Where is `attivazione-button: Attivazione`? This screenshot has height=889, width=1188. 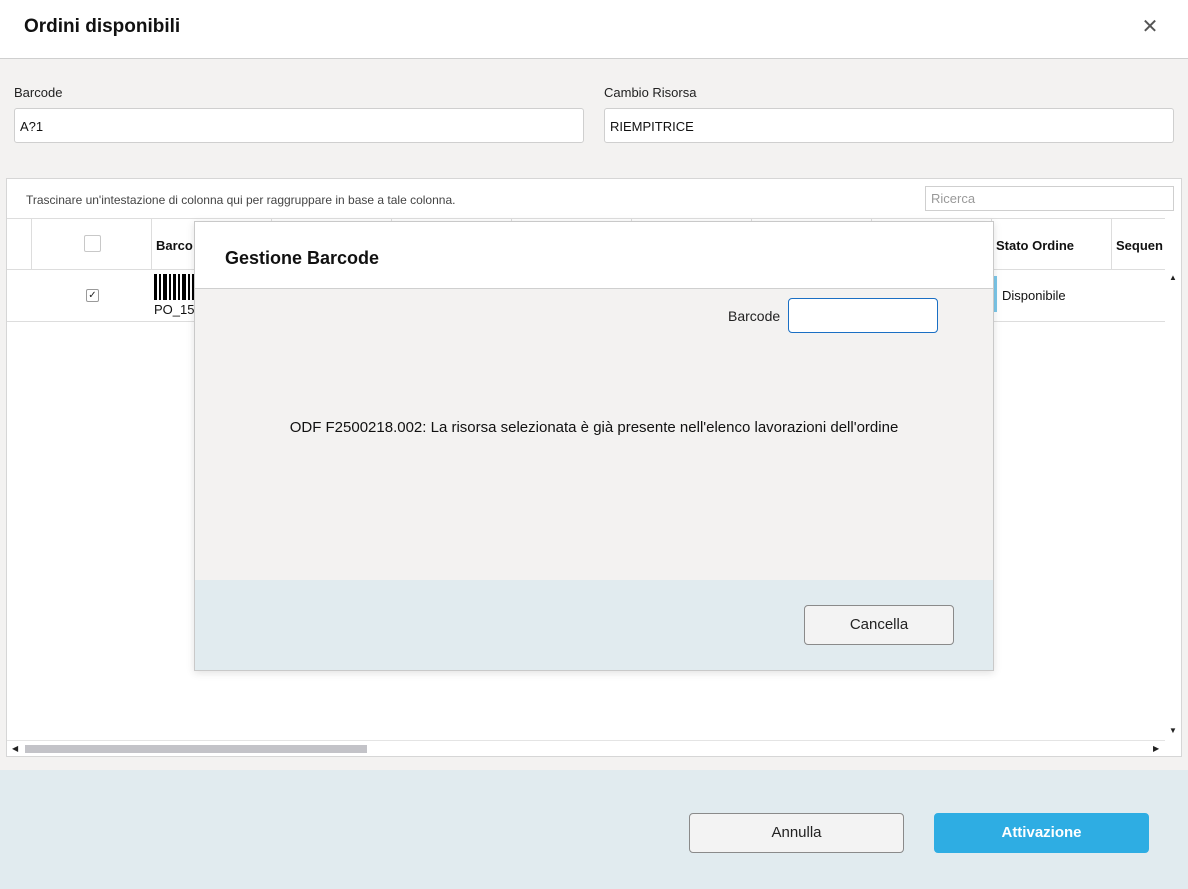
attivazione-button: Attivazione is located at coordinates (1041, 833).